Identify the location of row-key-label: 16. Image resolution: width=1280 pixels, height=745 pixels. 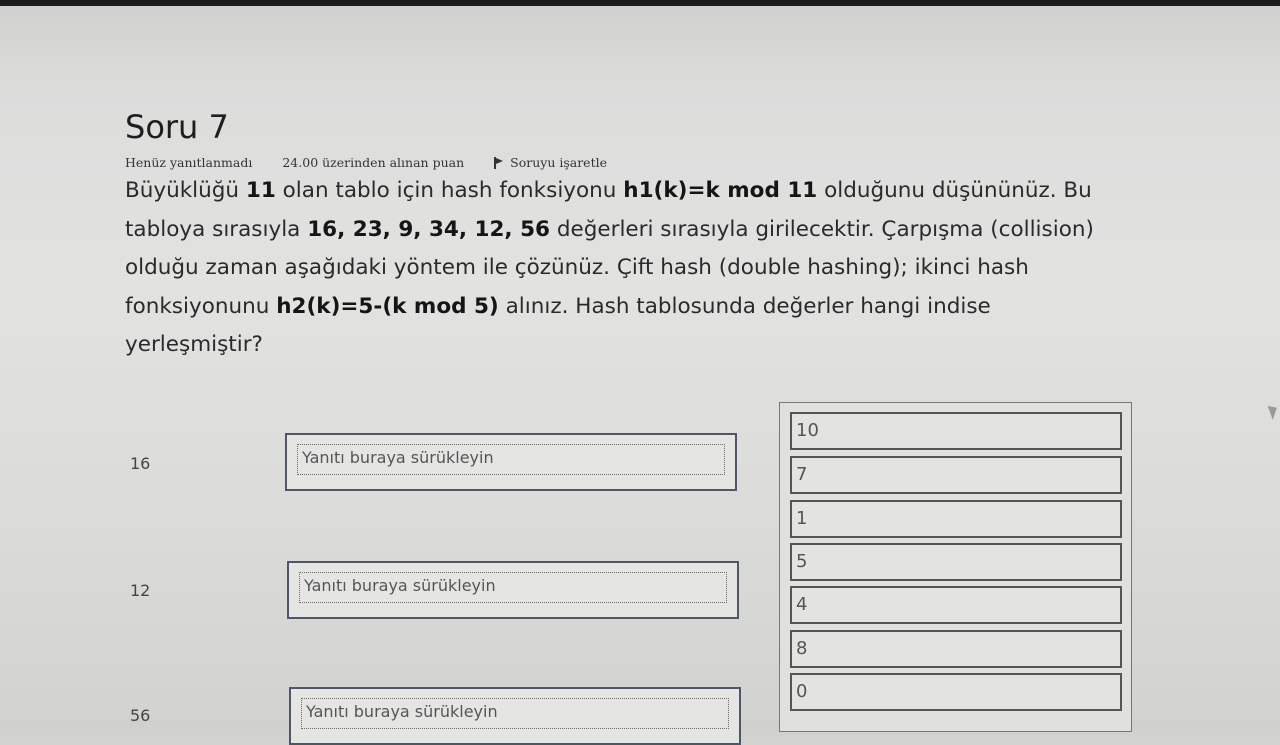
(140, 463).